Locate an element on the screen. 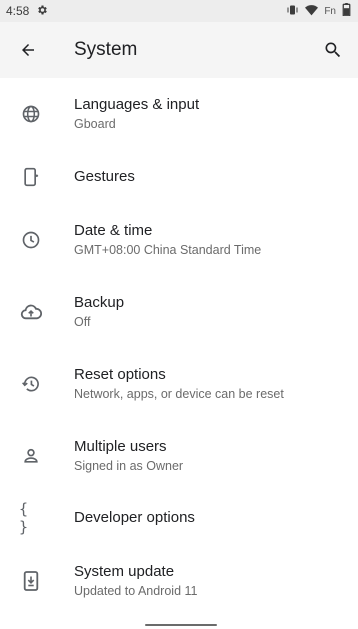  search-button is located at coordinates (333, 50).